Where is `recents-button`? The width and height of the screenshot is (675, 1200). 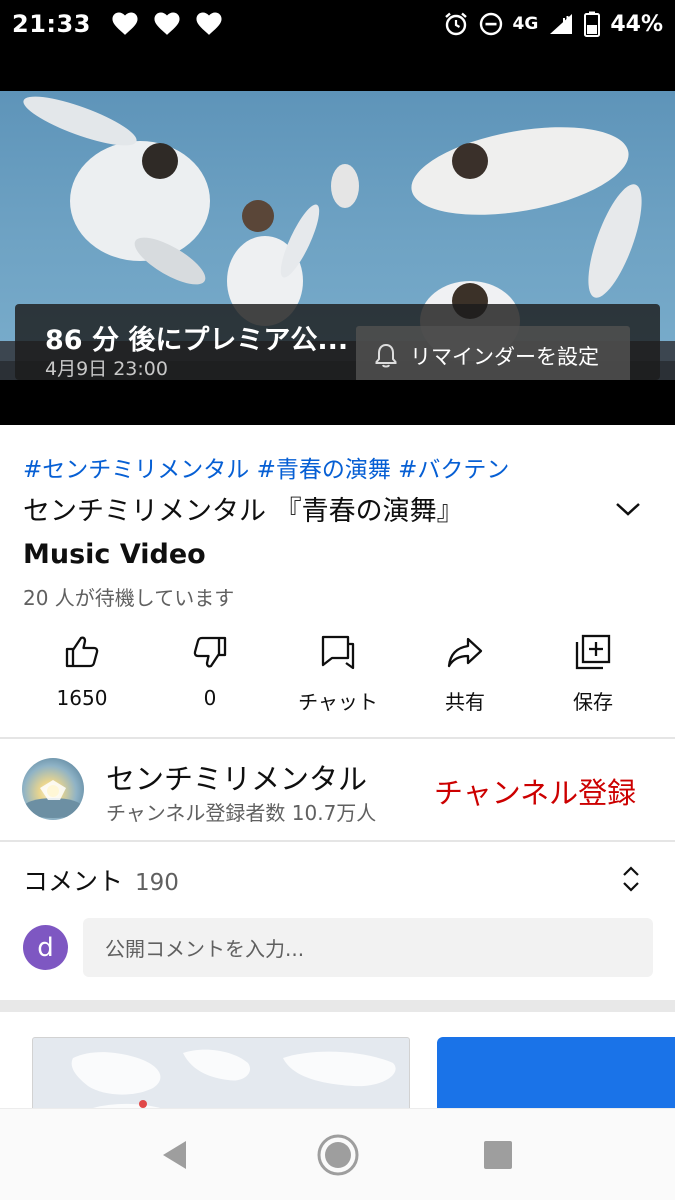
recents-button is located at coordinates (498, 1154).